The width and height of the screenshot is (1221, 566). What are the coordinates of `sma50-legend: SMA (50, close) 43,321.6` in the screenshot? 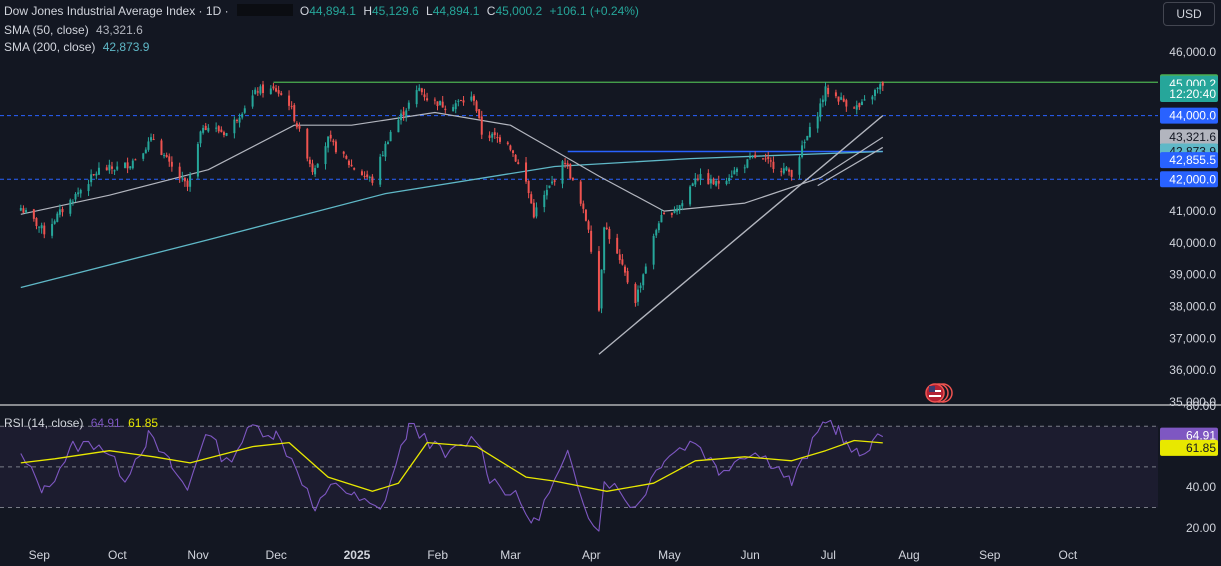 It's located at (75, 30).